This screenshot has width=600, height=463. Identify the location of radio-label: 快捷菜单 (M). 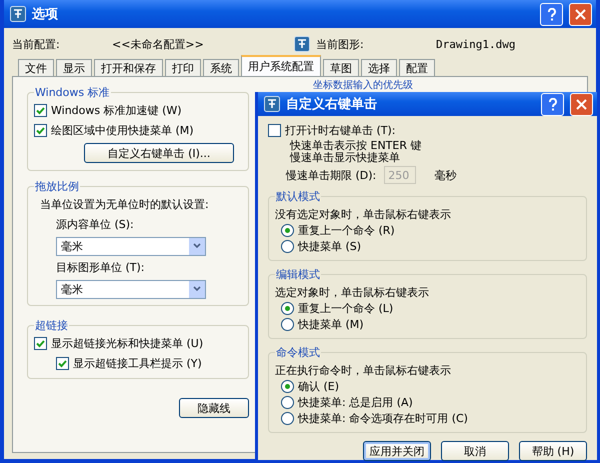
(331, 324).